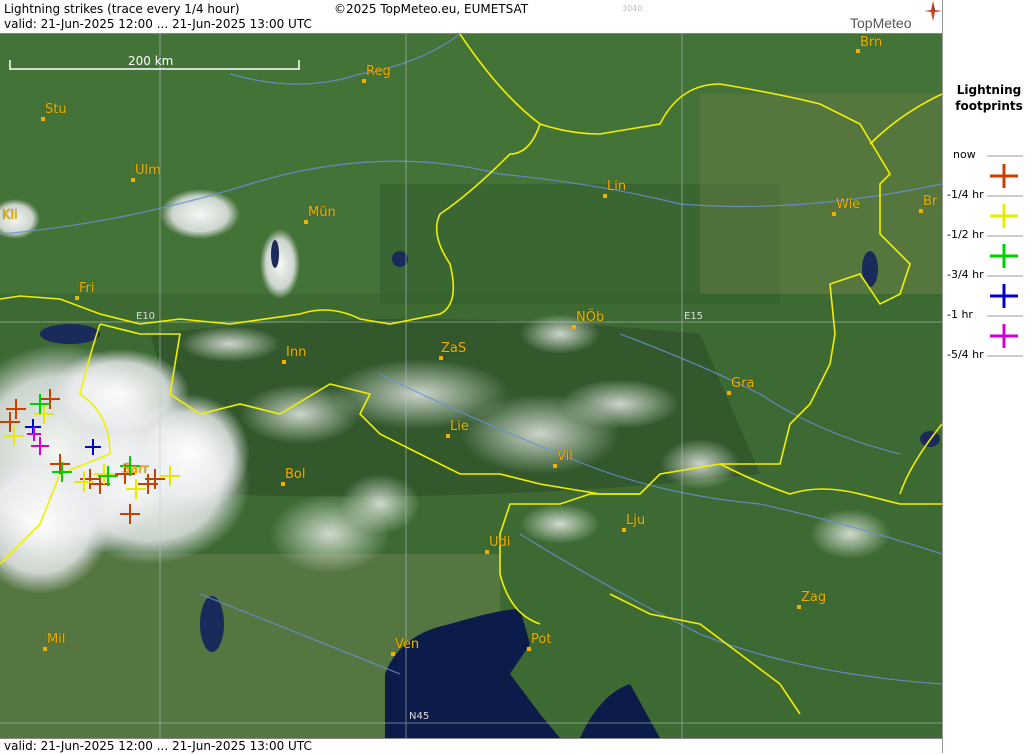  What do you see at coordinates (407, 644) in the screenshot?
I see `city-label-ven: Ven` at bounding box center [407, 644].